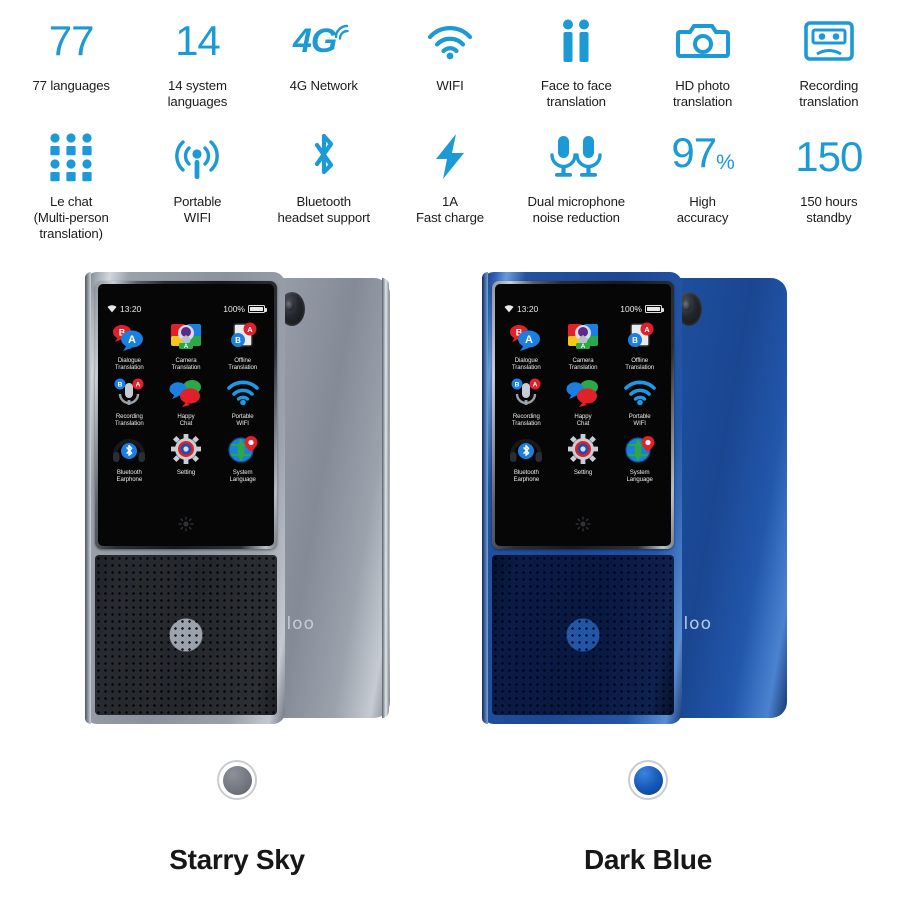 The image size is (900, 900). What do you see at coordinates (576, 210) in the screenshot?
I see `feature-label: Dual microphone noise reduction` at bounding box center [576, 210].